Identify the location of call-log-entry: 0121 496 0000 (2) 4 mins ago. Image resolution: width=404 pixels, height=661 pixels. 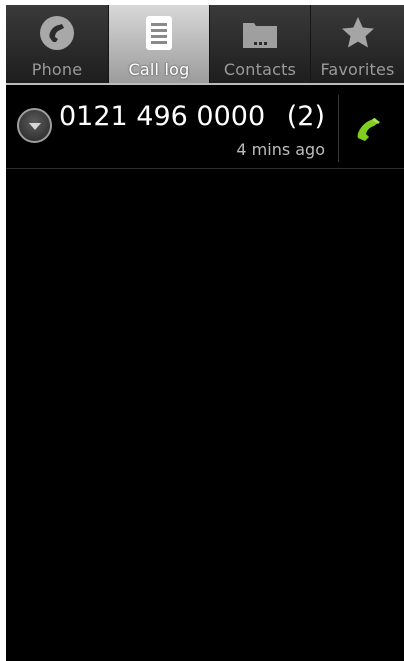
(205, 129).